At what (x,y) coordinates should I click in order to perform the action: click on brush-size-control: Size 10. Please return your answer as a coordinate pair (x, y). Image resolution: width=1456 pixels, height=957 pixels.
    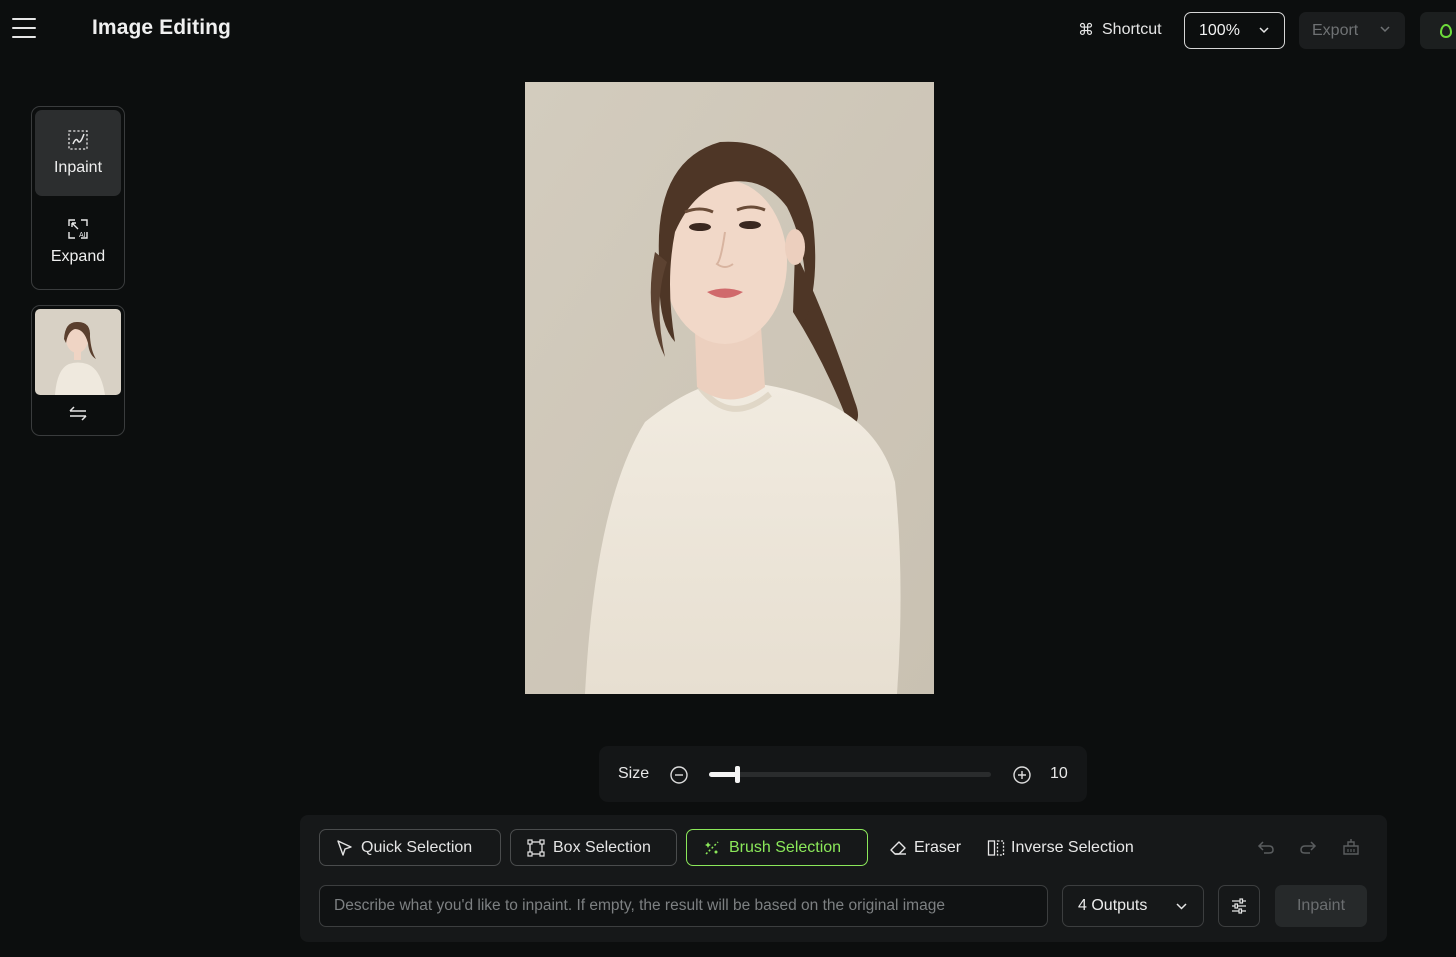
    Looking at the image, I should click on (843, 774).